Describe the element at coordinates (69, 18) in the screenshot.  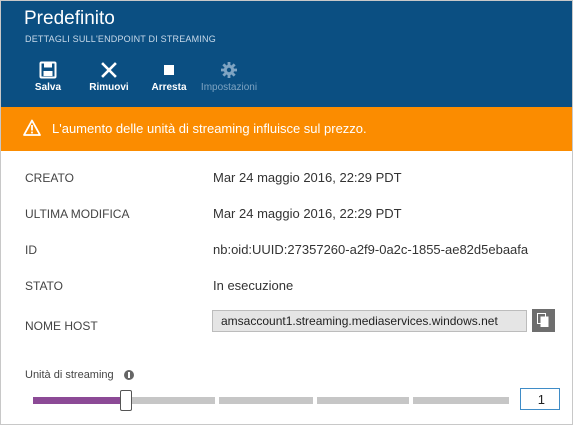
I see `page-title: Predefinito` at that location.